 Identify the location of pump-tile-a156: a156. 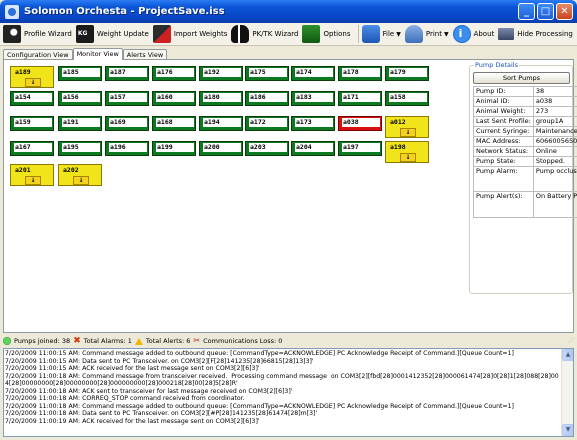
(80, 98).